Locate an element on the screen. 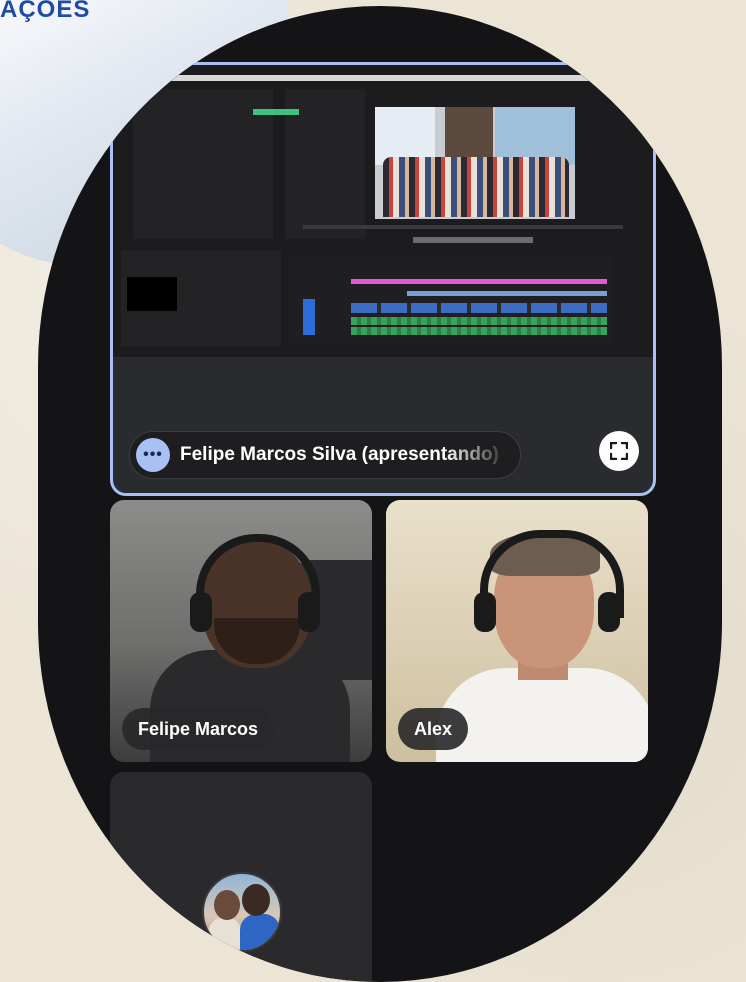  video-track-blue is located at coordinates (507, 293).